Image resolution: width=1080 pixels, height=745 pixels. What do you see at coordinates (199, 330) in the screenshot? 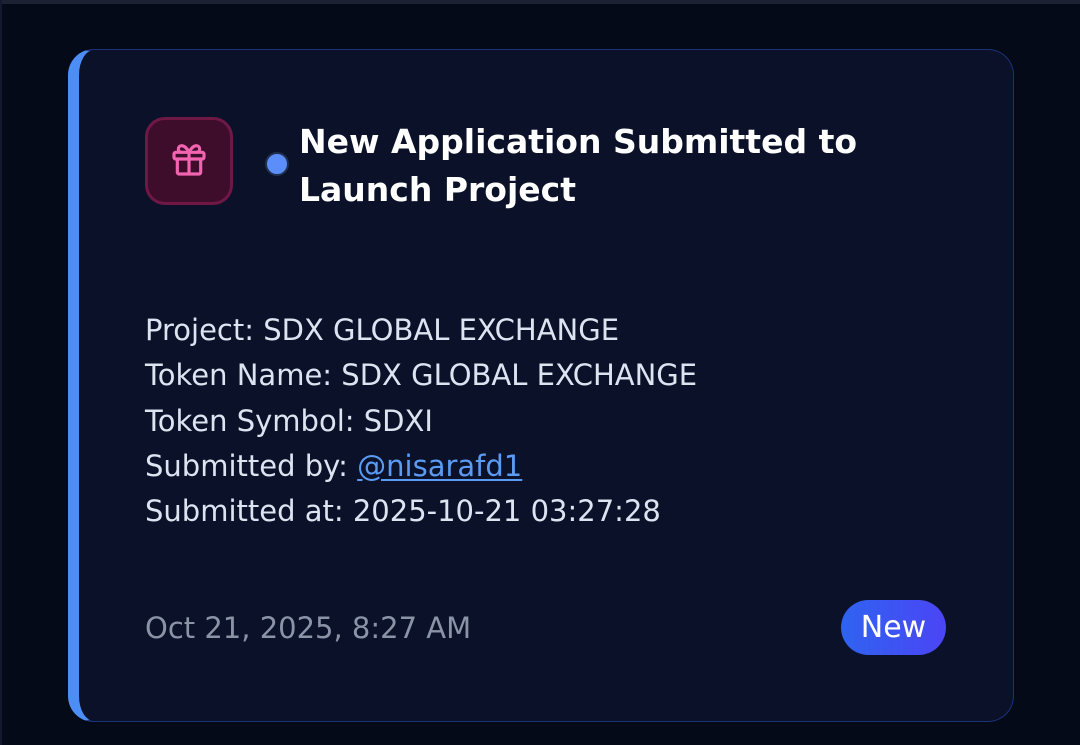
I see `project-label: Project:` at bounding box center [199, 330].